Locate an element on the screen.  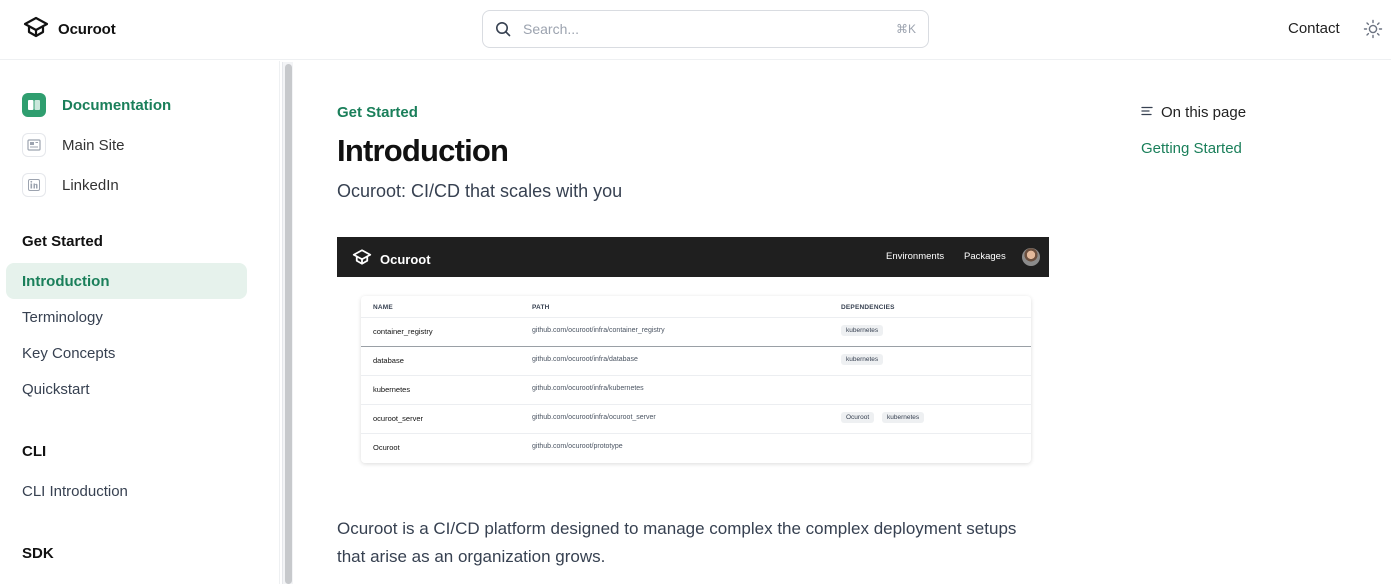
sidebar-anchor-documentation: Documentation is located at coordinates (96, 105).